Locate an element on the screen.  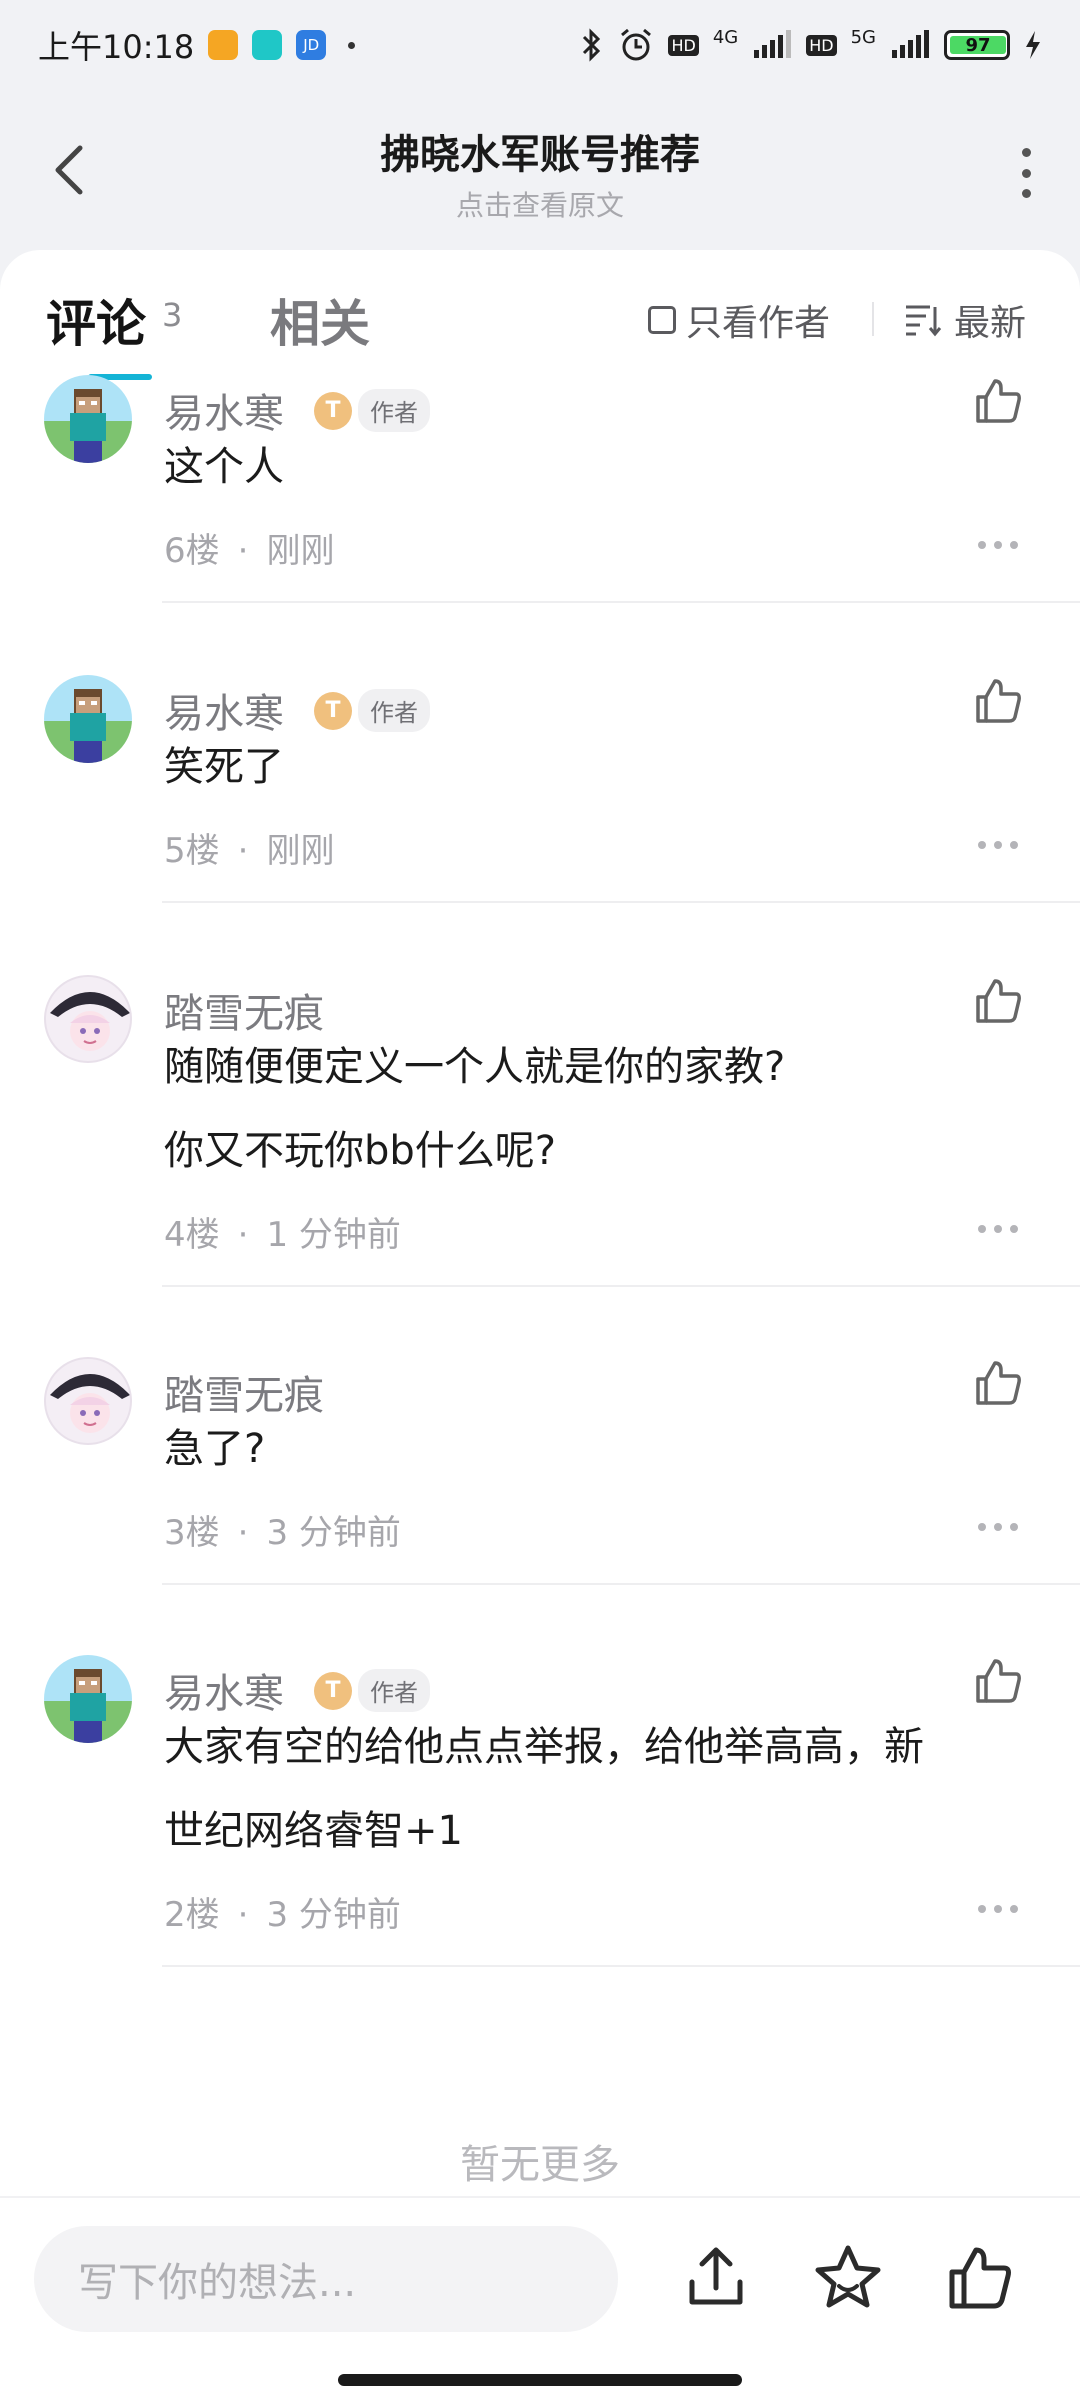
comment-meta: 6楼 · 刚刚 is located at coordinates (249, 547).